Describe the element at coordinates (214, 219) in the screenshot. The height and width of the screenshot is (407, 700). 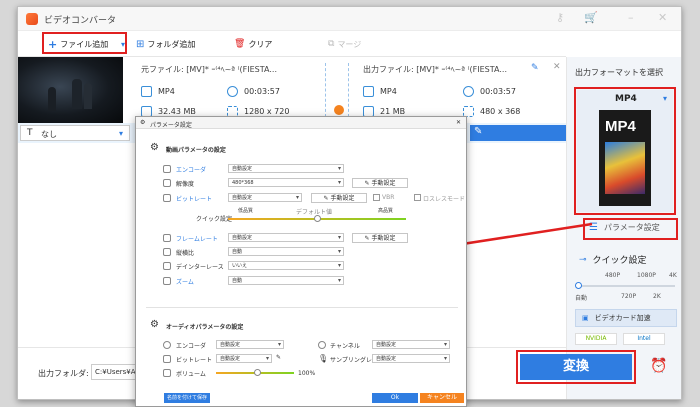
I see `quick-setting-label: クイック設定` at that location.